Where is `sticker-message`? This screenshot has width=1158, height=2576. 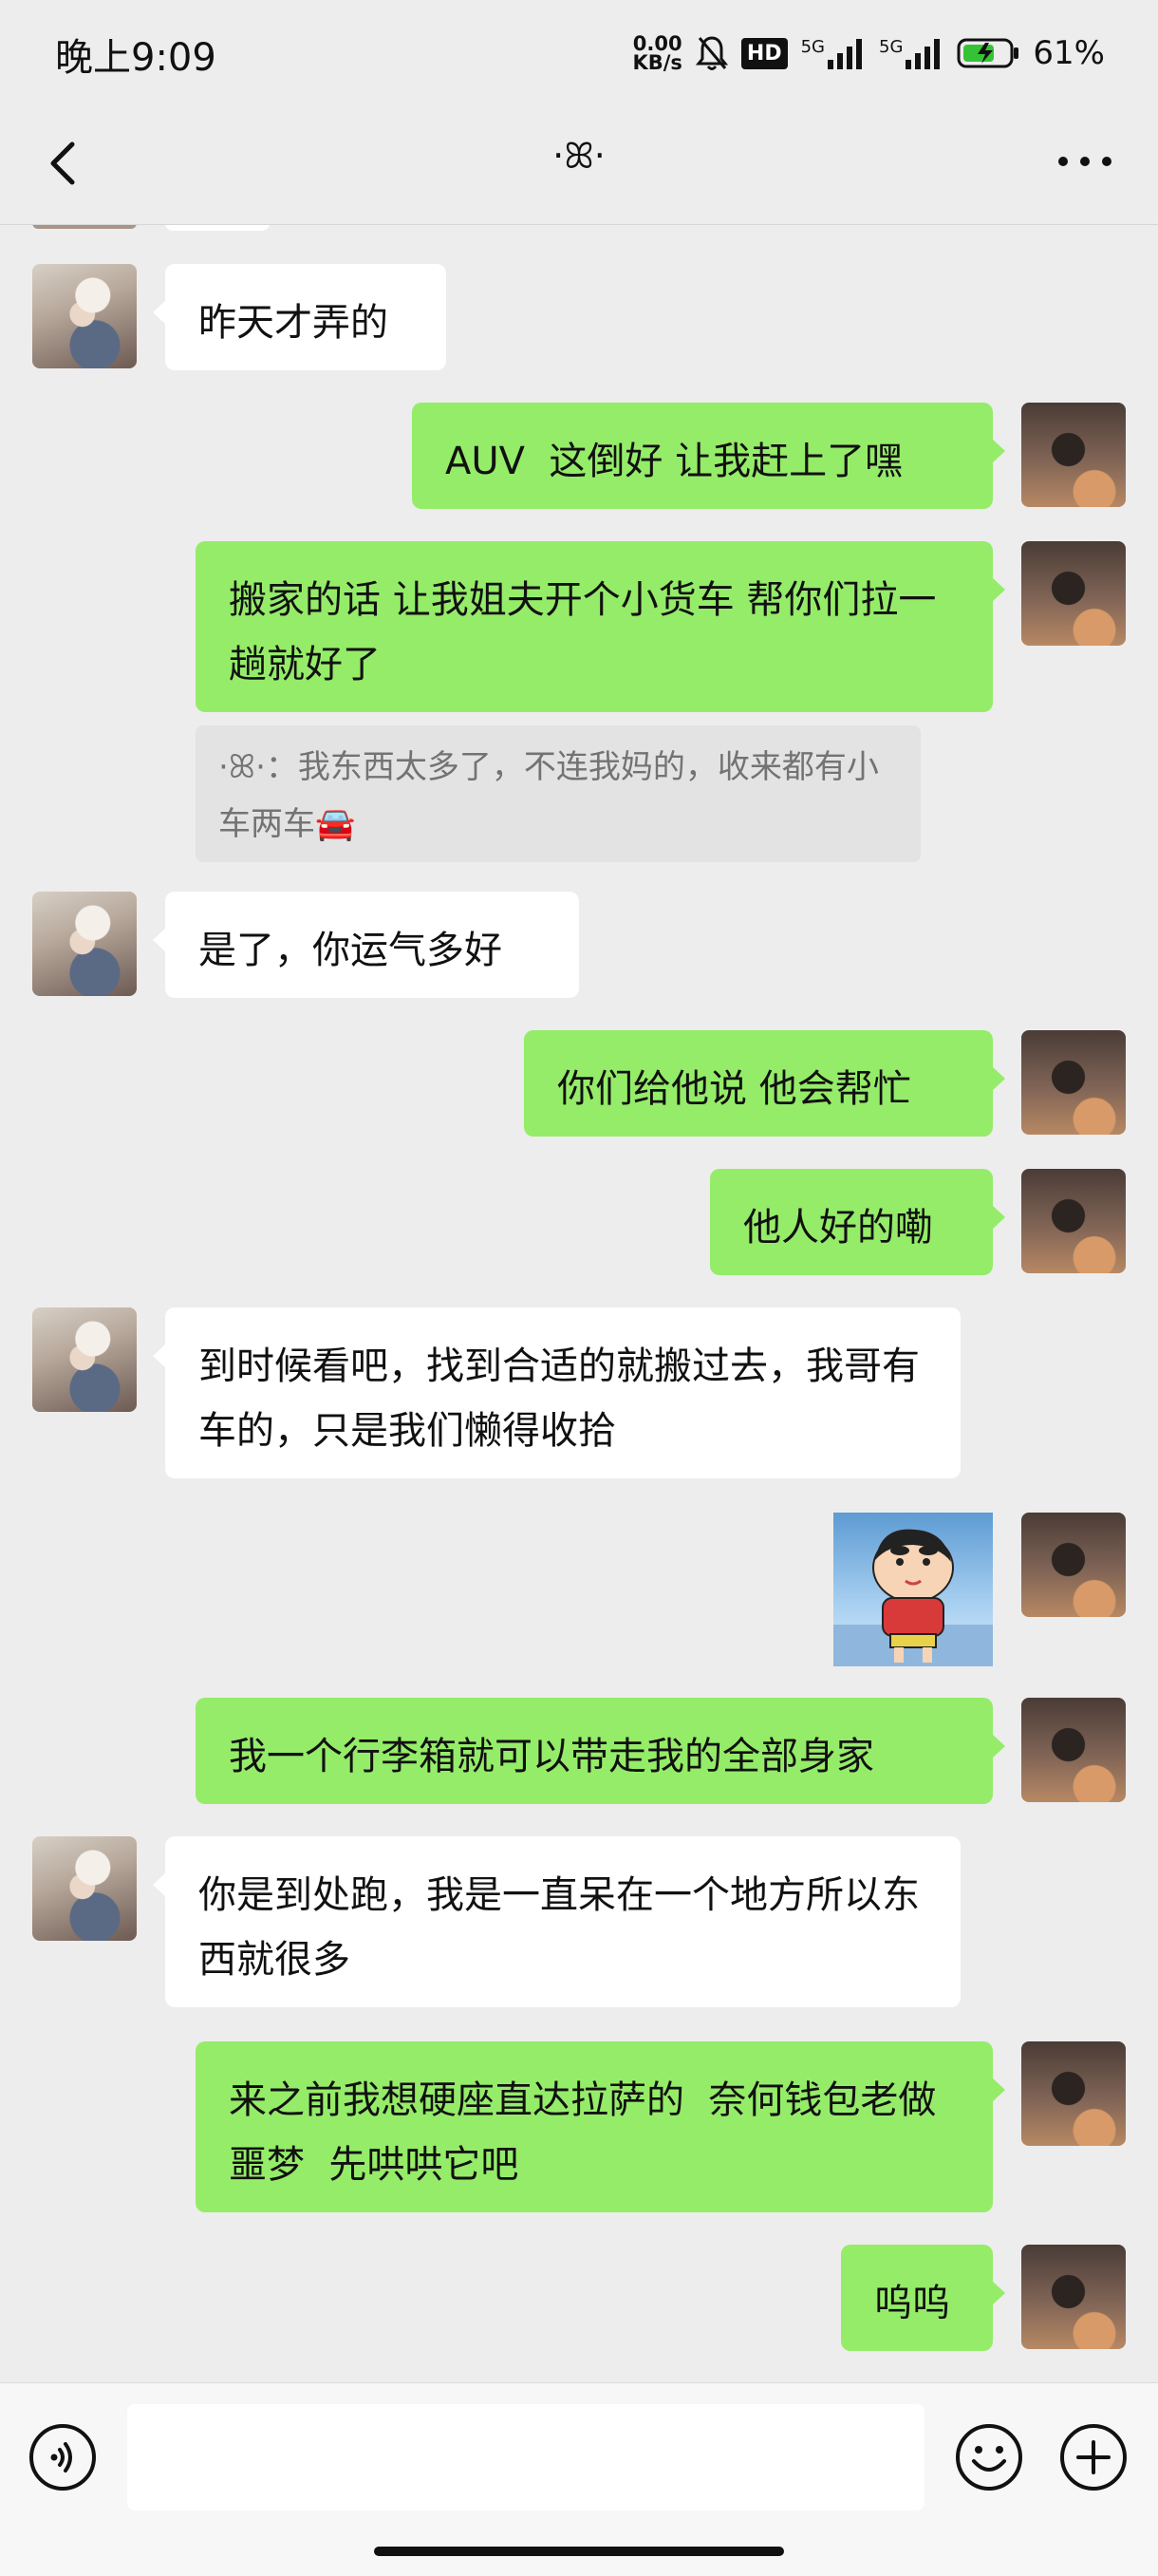
sticker-message is located at coordinates (913, 1589).